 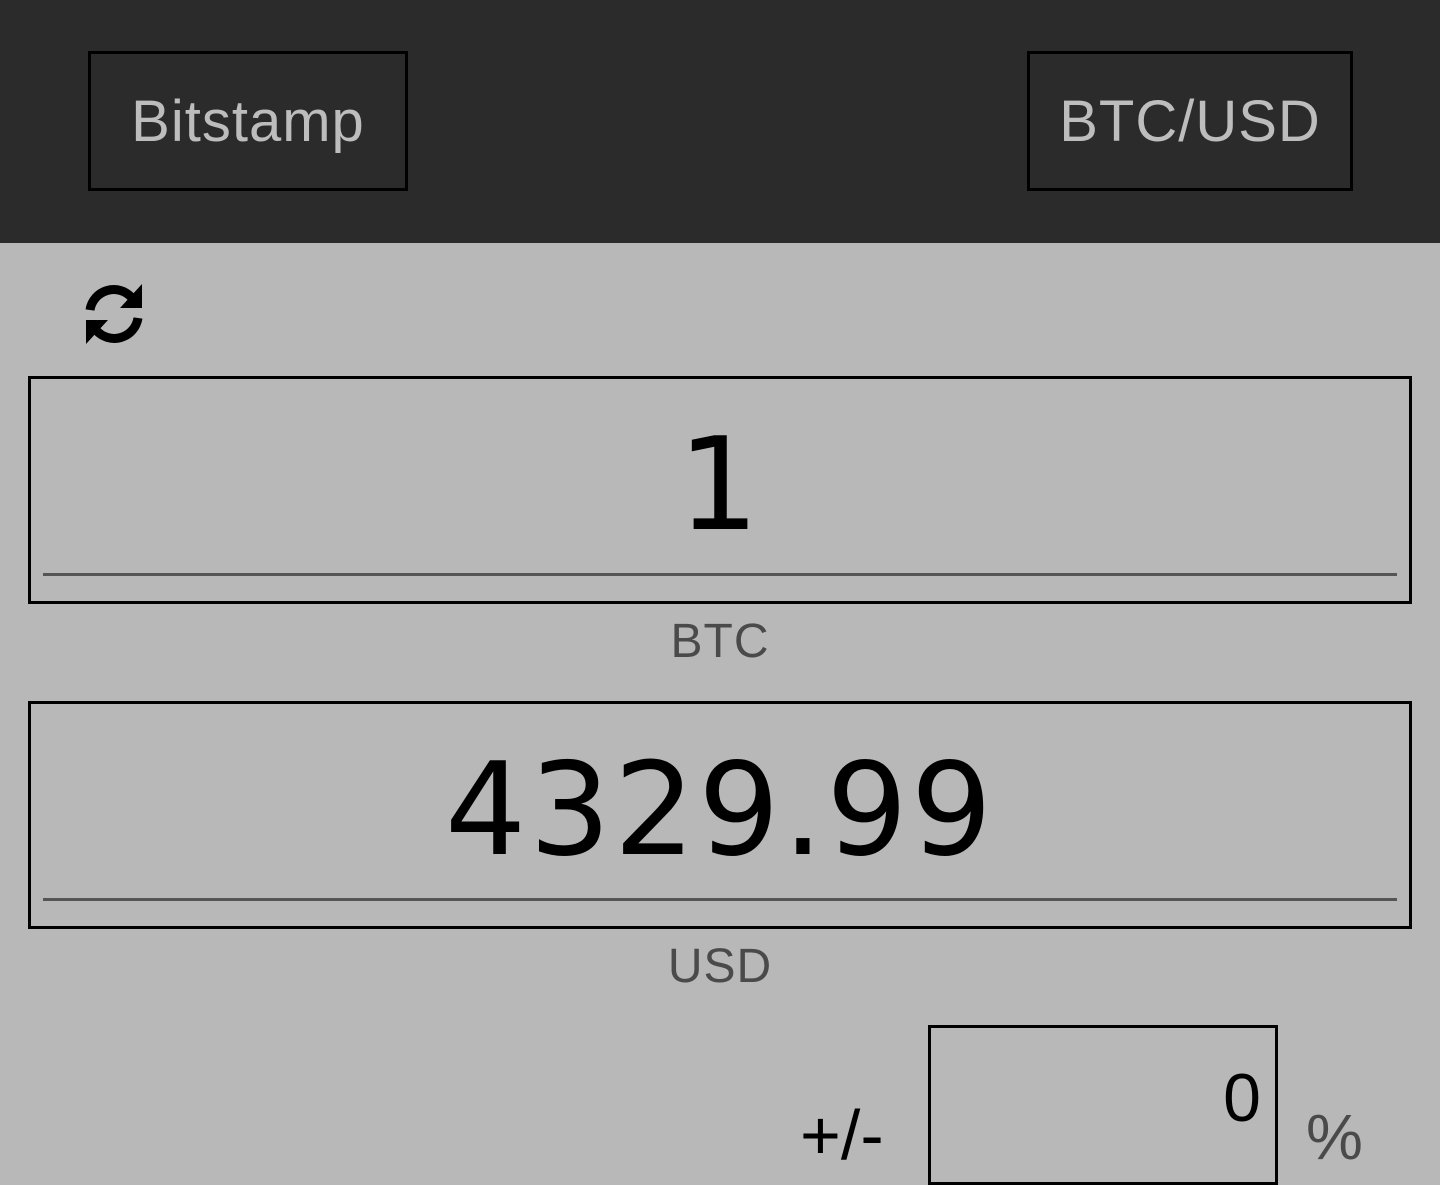 I want to click on refresh-icon, so click(x=114, y=314).